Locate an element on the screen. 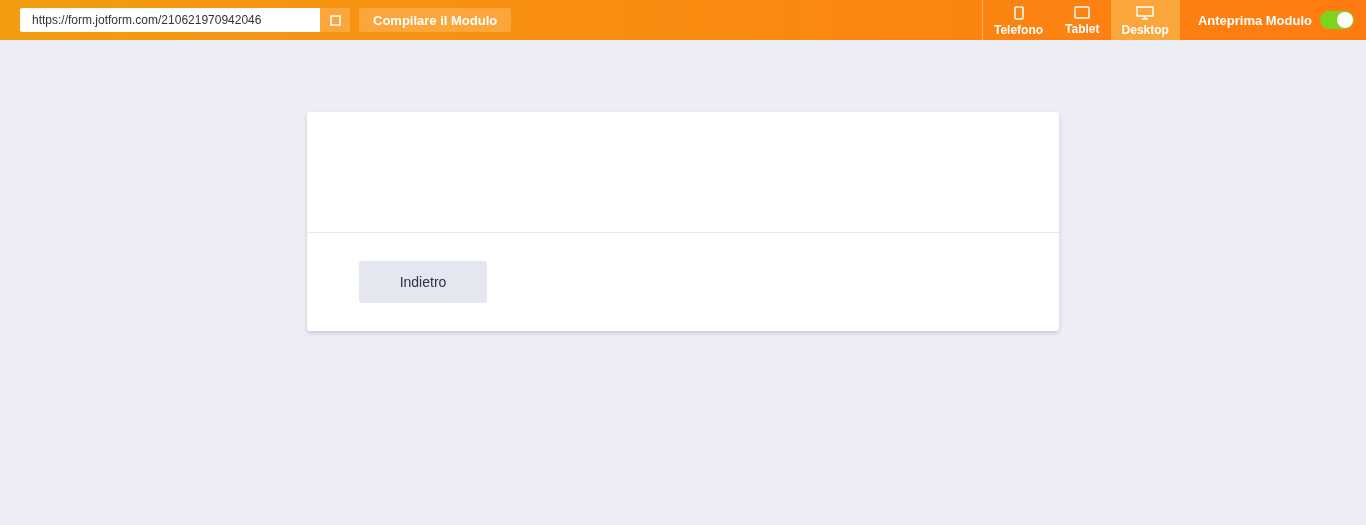 This screenshot has width=1366, height=525. fill-form-button: Compilare il Modulo is located at coordinates (435, 20).